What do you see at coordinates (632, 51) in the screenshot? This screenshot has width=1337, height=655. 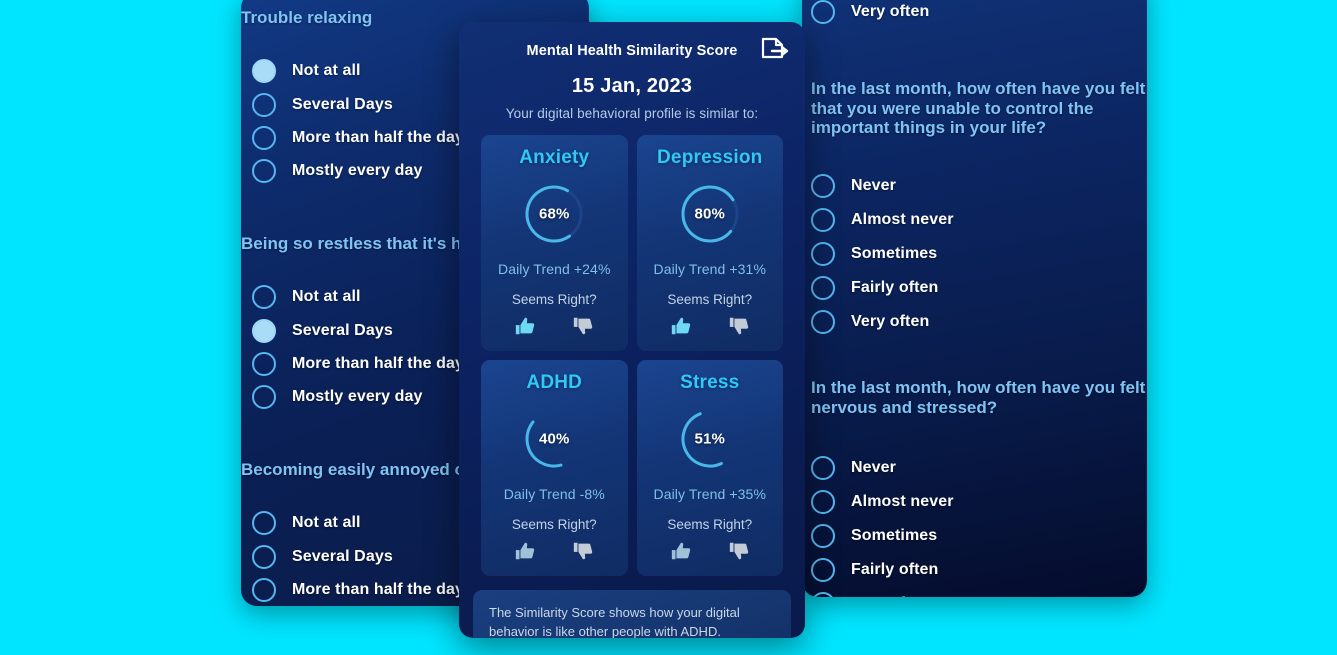 I see `page-title: Mental Health Similarity Score` at bounding box center [632, 51].